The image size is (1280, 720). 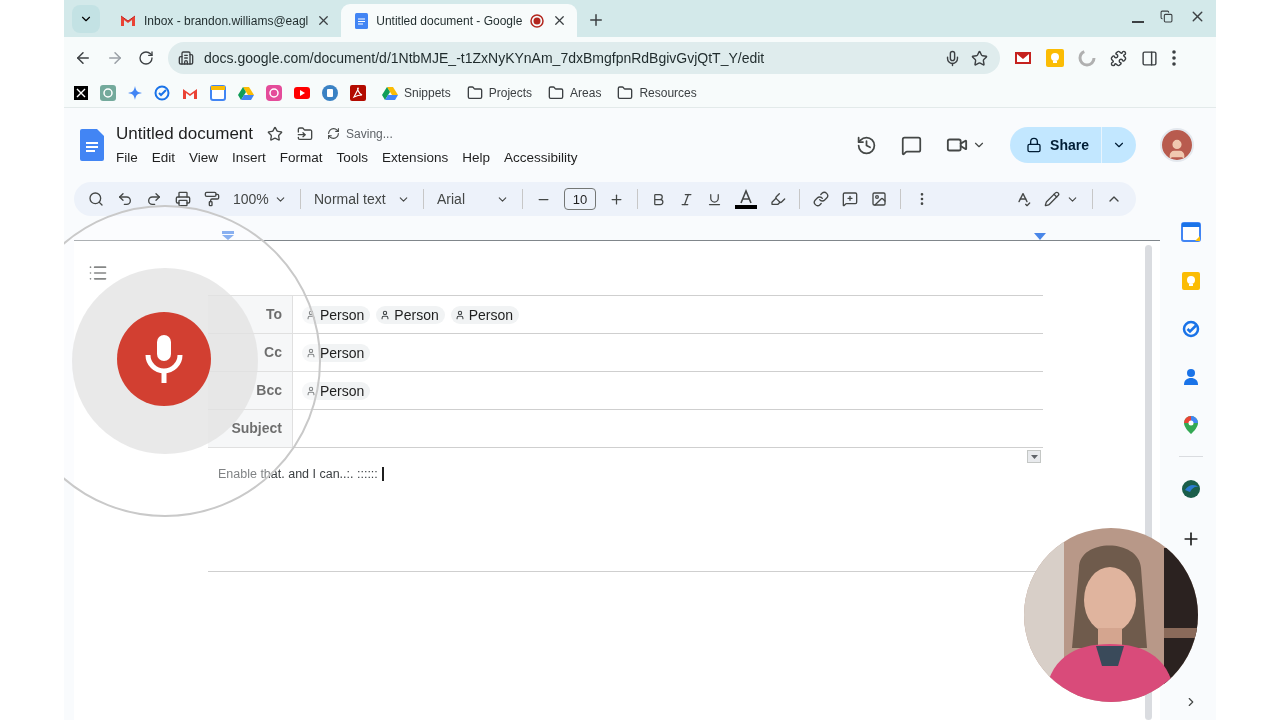 I want to click on star-icon, so click(x=275, y=133).